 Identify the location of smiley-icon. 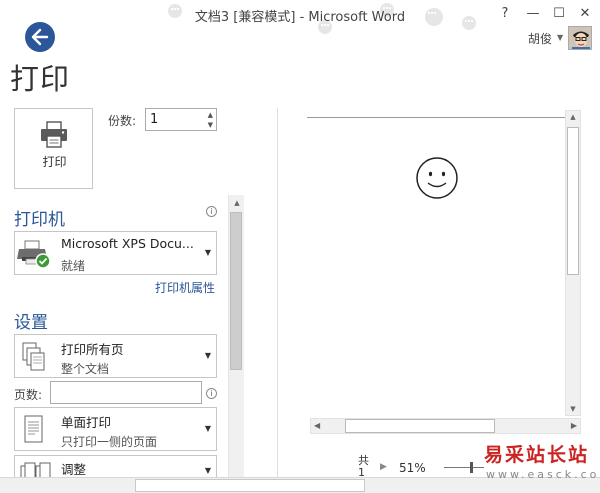
(437, 178).